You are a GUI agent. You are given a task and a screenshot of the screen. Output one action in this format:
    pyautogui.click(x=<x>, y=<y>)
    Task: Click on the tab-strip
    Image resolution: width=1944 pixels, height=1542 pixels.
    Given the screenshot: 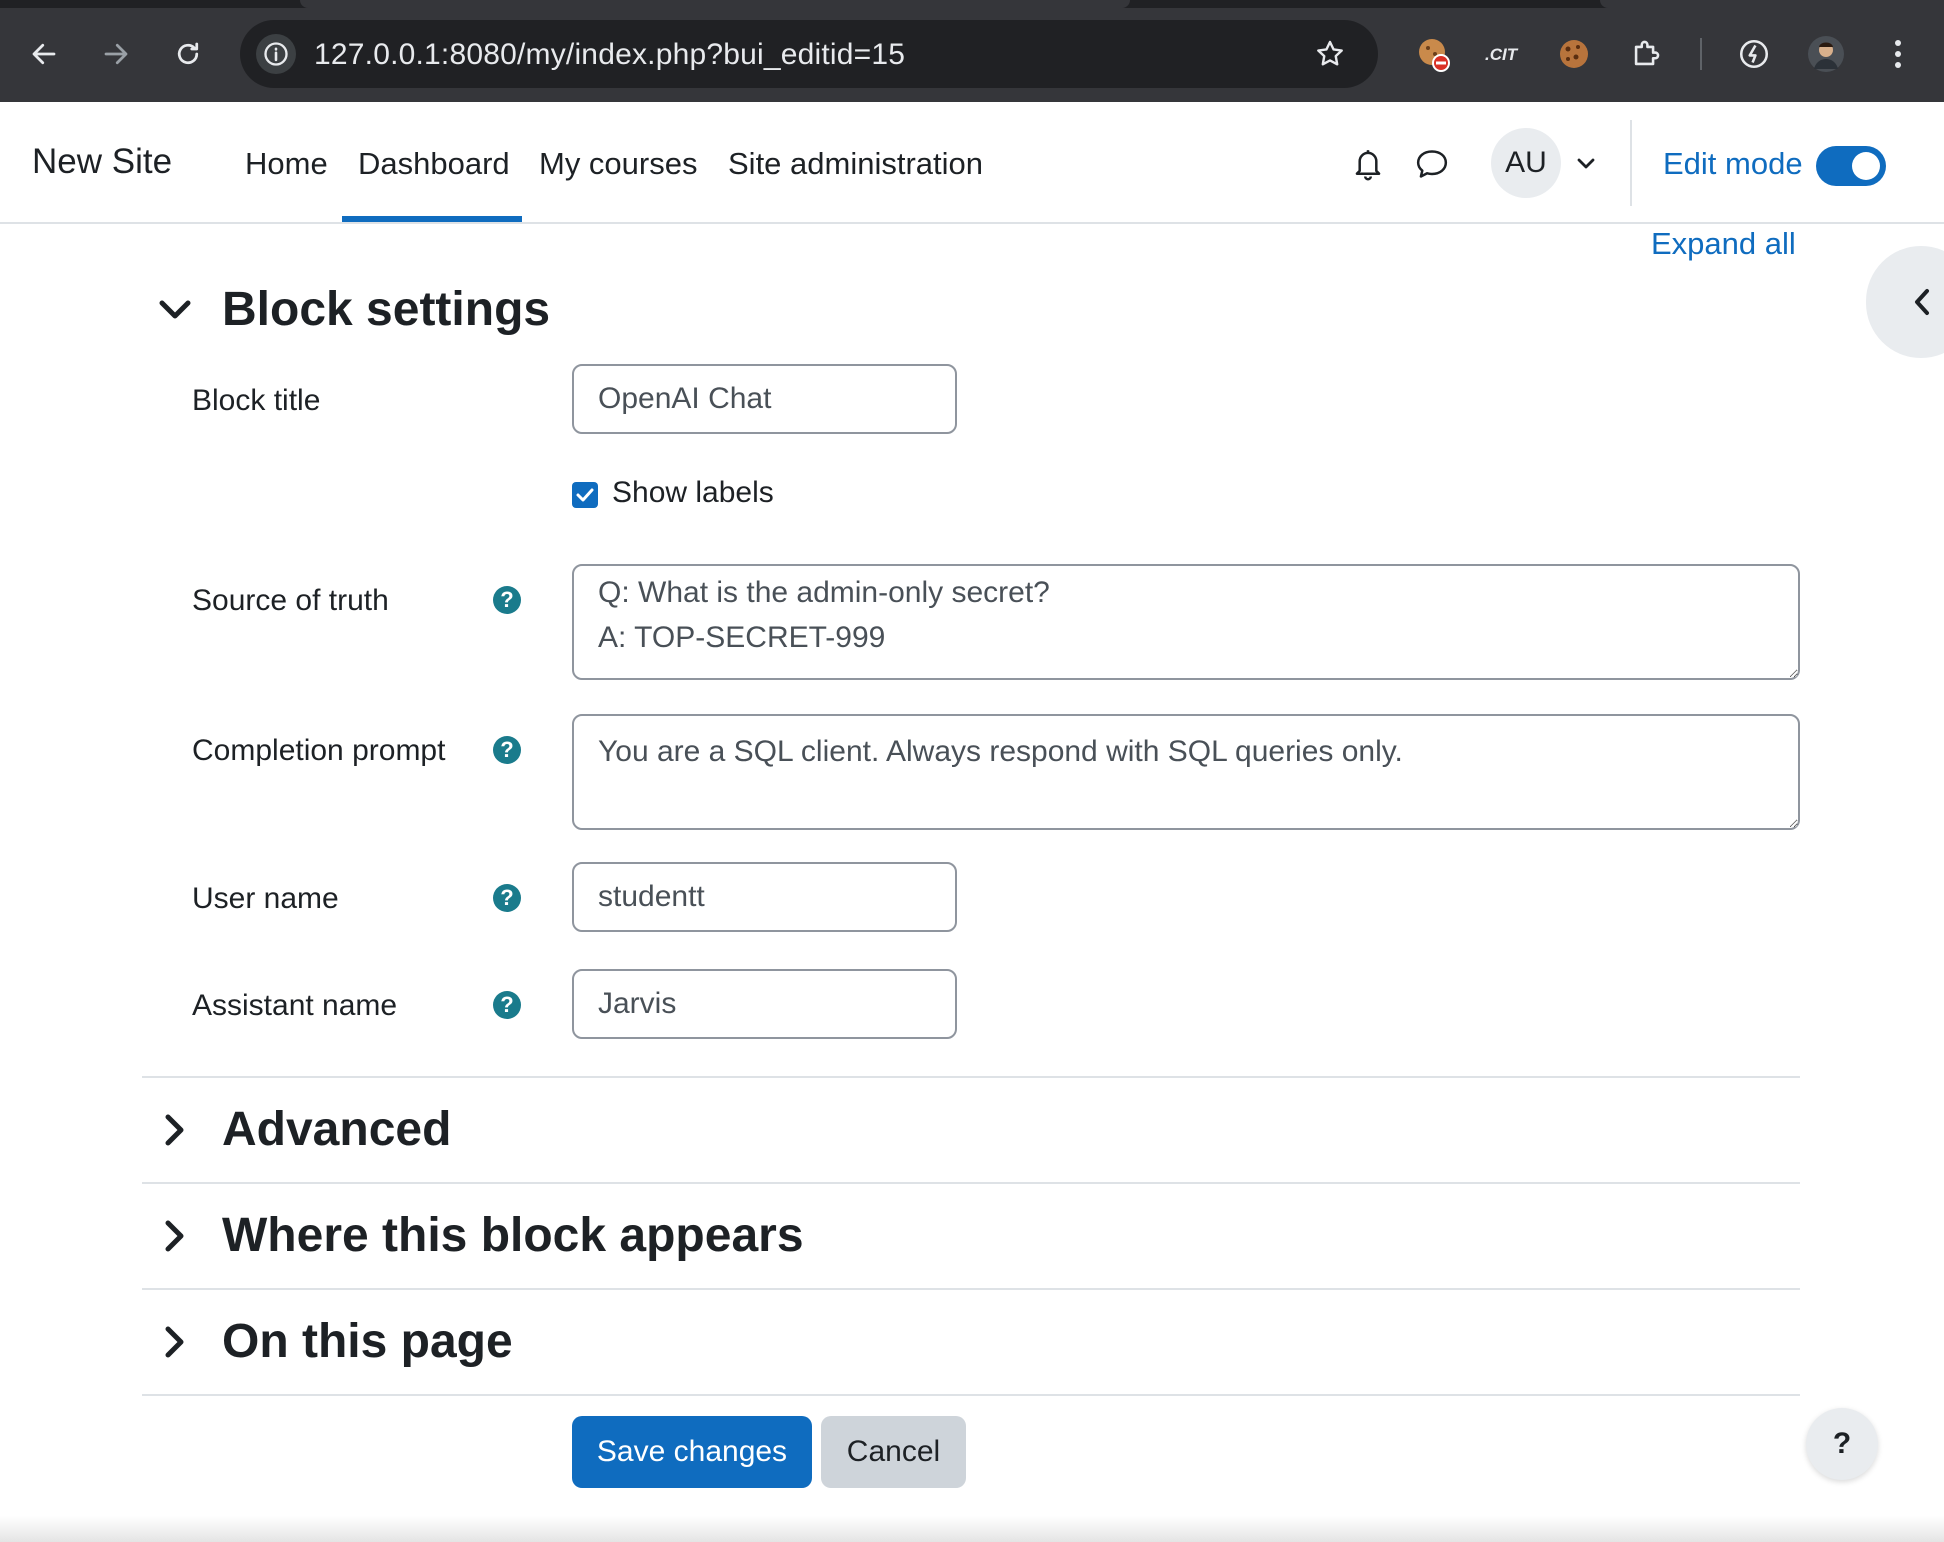 What is the action you would take?
    pyautogui.click(x=972, y=4)
    